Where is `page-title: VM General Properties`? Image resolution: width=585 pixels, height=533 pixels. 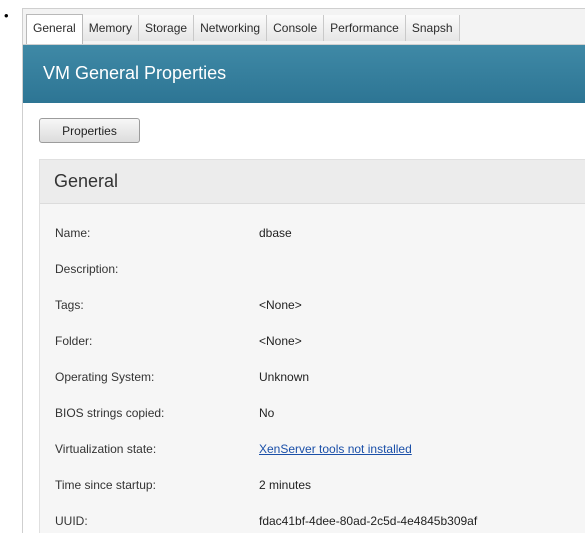 page-title: VM General Properties is located at coordinates (135, 73).